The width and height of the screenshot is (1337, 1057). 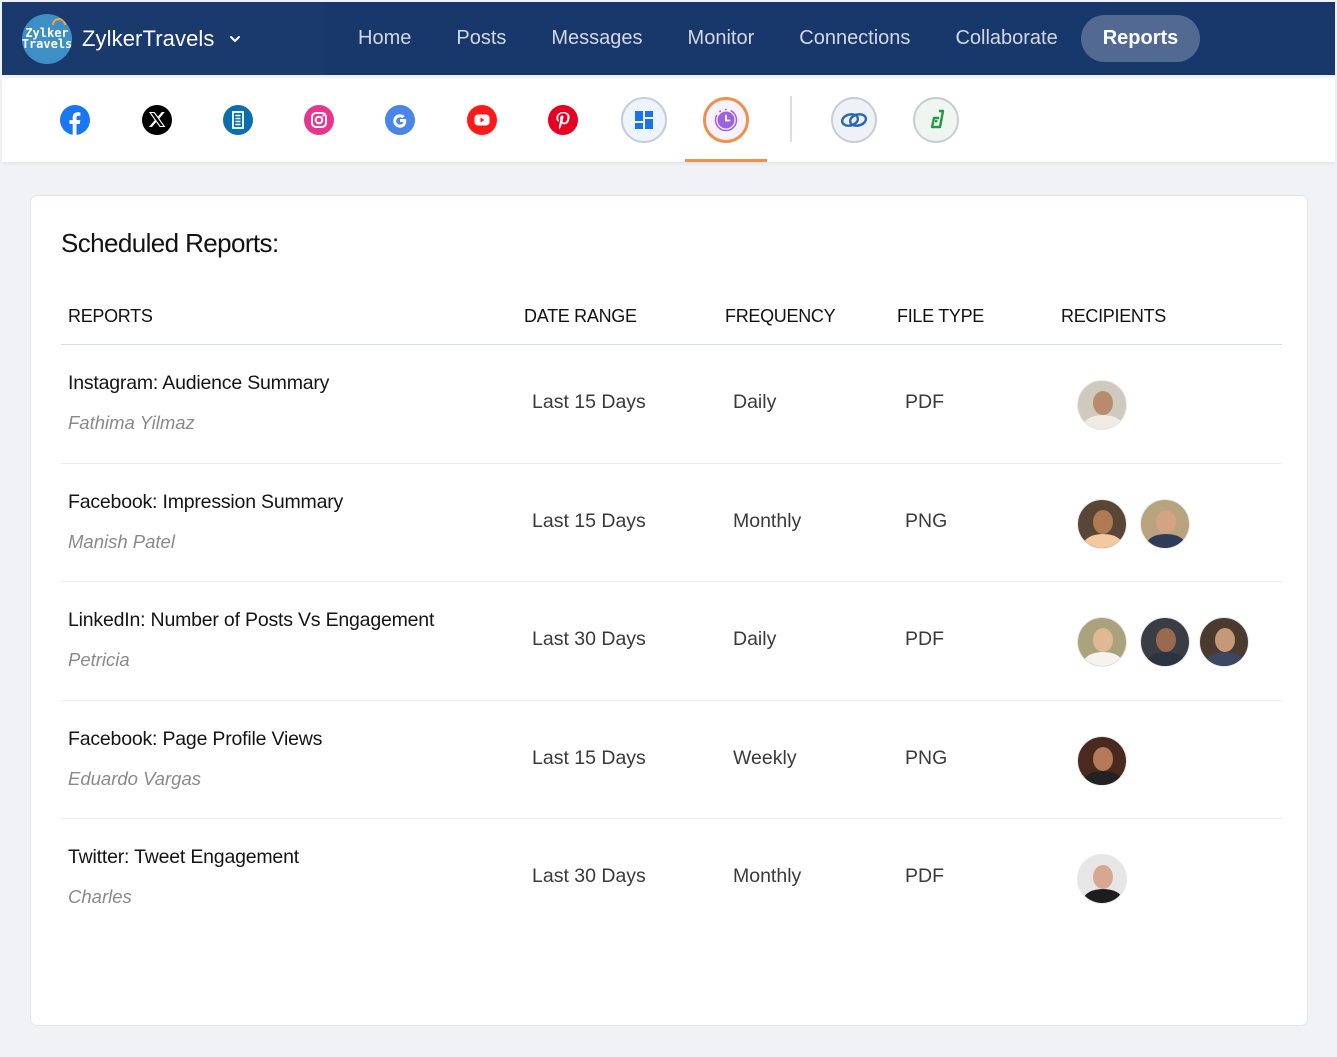 I want to click on zoho-crm-icon, so click(x=854, y=120).